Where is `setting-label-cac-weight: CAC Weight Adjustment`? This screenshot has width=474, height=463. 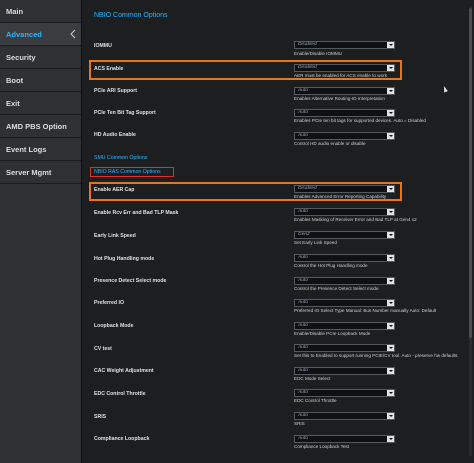
setting-label-cac-weight: CAC Weight Adjustment is located at coordinates (124, 371).